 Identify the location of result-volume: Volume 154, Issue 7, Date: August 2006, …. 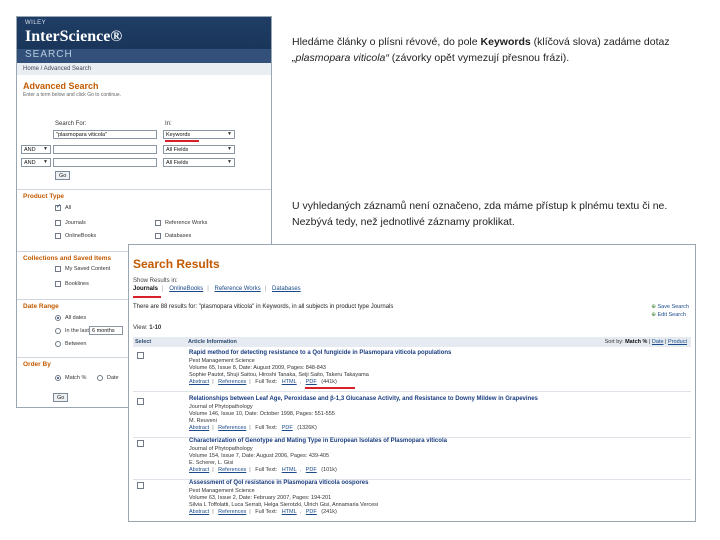
(259, 456).